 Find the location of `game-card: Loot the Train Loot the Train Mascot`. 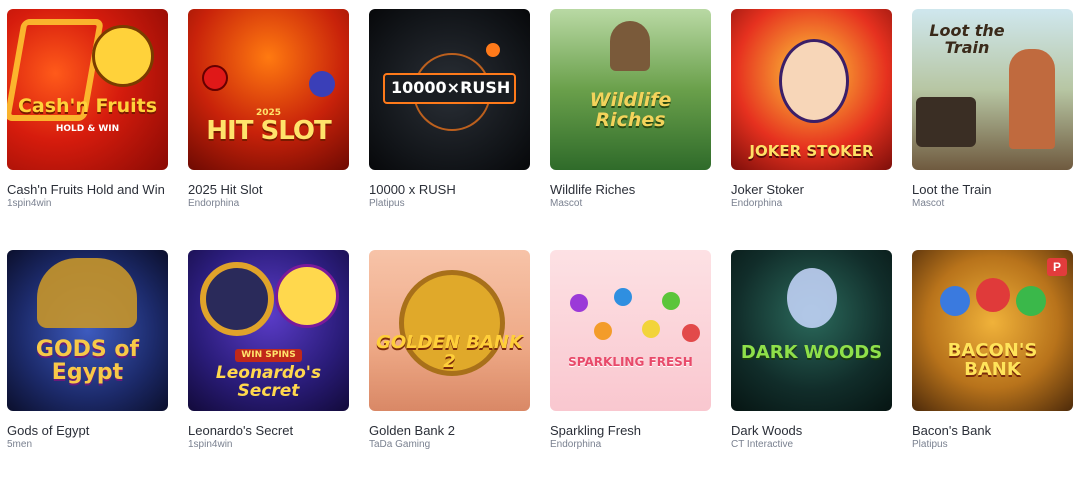

game-card: Loot the Train Loot the Train Mascot is located at coordinates (992, 129).